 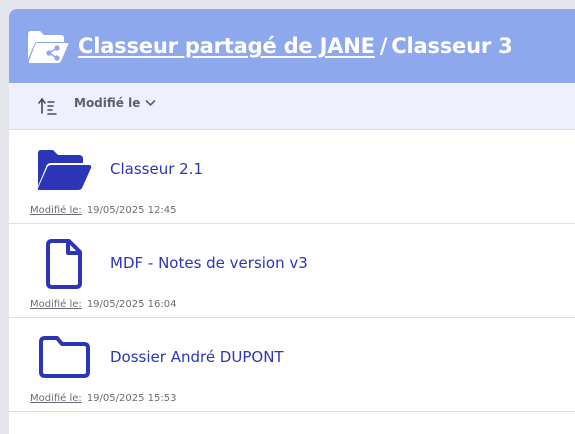 What do you see at coordinates (48, 49) in the screenshot?
I see `shared-folder-icon` at bounding box center [48, 49].